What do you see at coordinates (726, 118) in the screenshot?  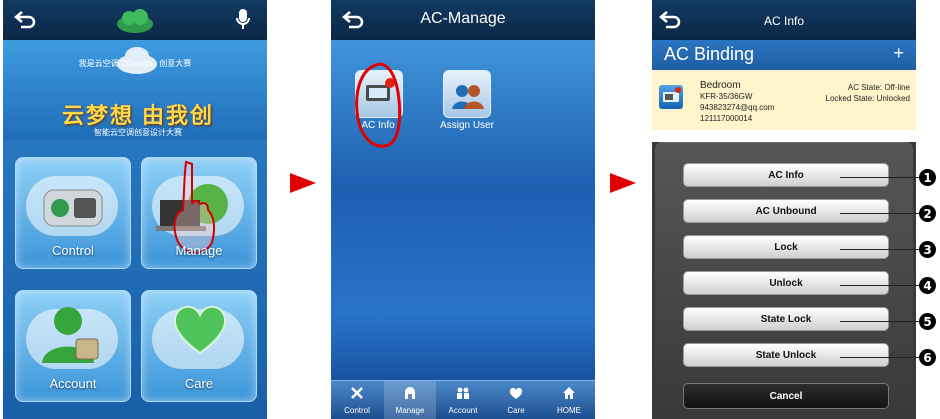 I see `binding-id: 121117000014` at bounding box center [726, 118].